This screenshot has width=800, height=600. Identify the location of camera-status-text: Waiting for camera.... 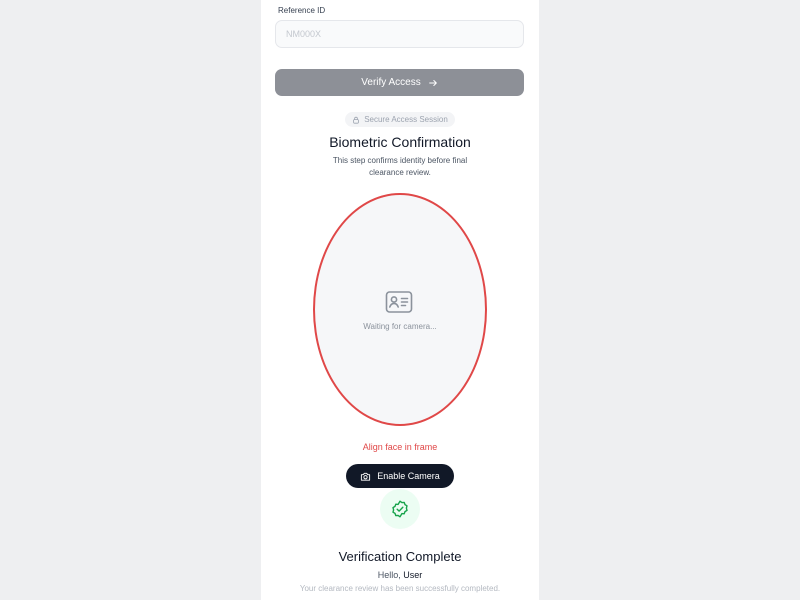
(400, 326).